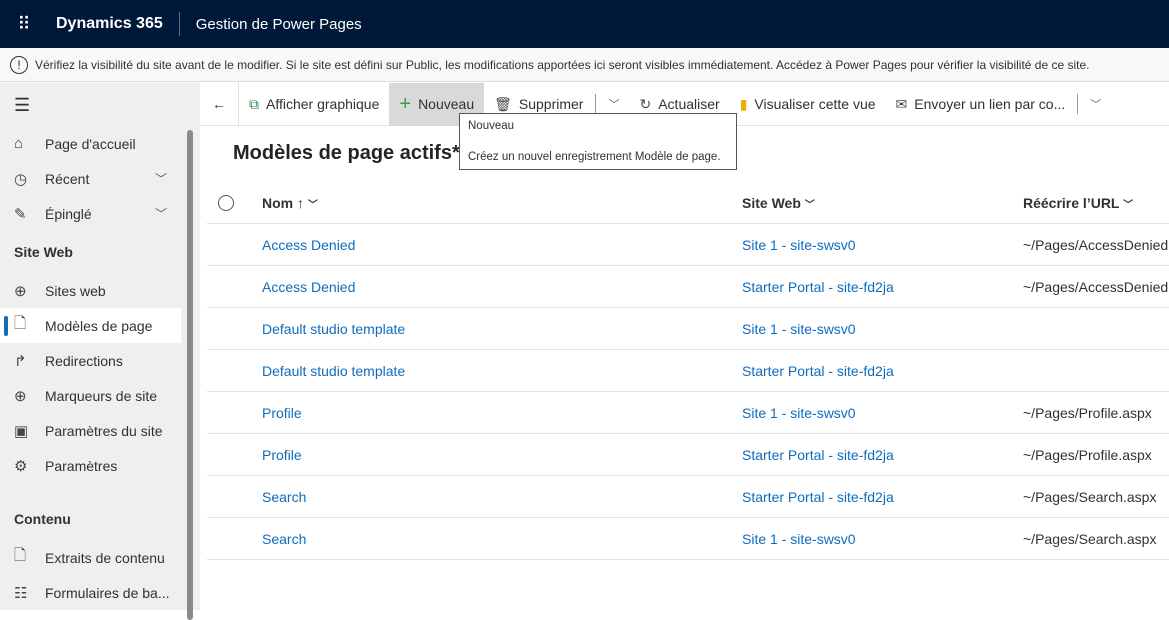 This screenshot has width=1169, height=620. Describe the element at coordinates (43, 252) in the screenshot. I see `section-site-web: Site Web` at that location.